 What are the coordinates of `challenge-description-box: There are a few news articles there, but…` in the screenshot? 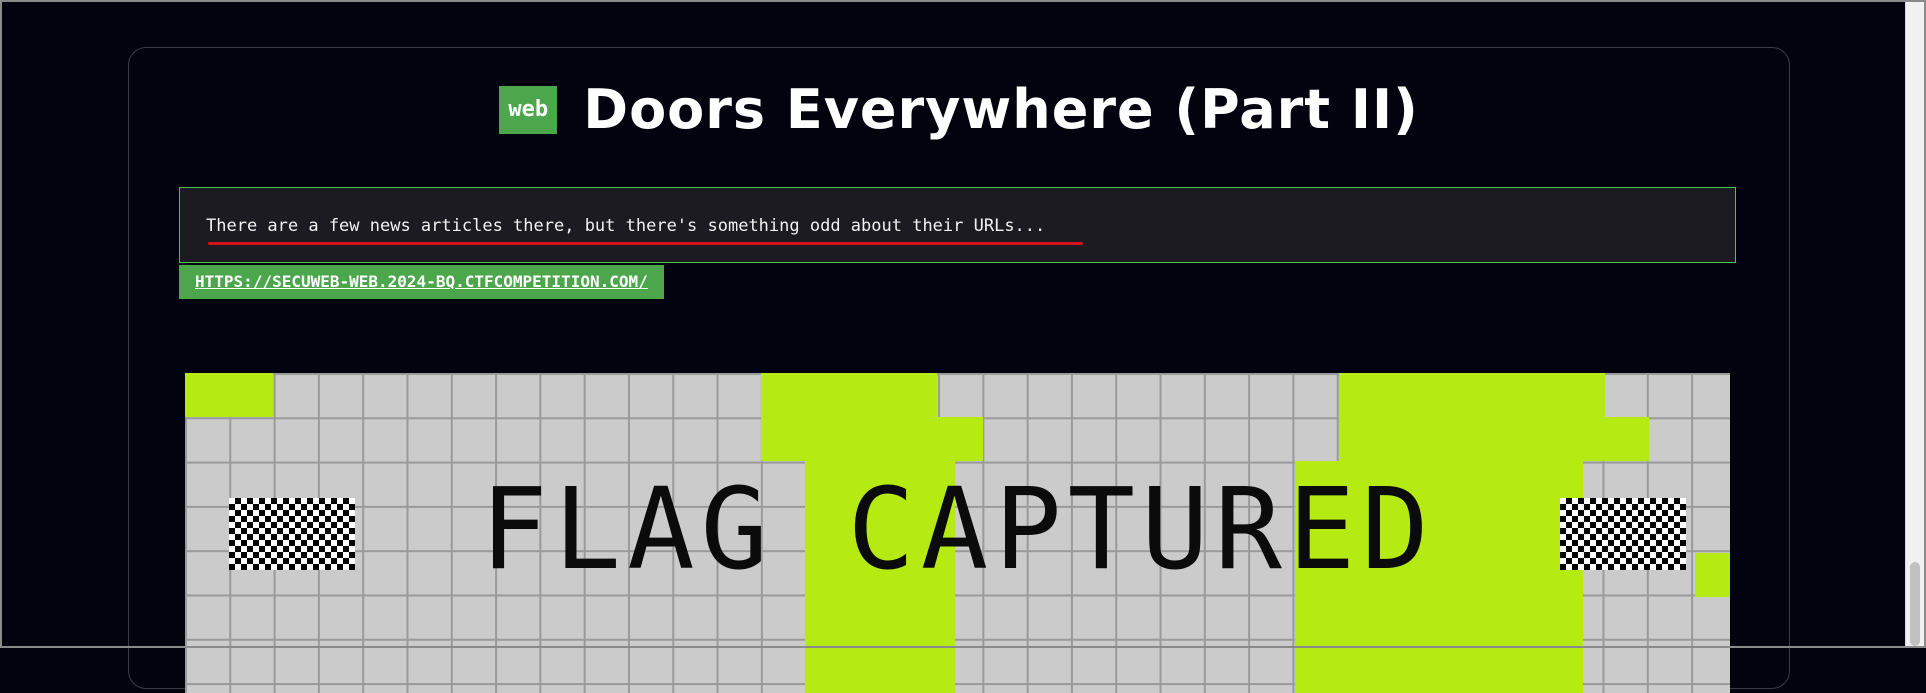 It's located at (957, 225).